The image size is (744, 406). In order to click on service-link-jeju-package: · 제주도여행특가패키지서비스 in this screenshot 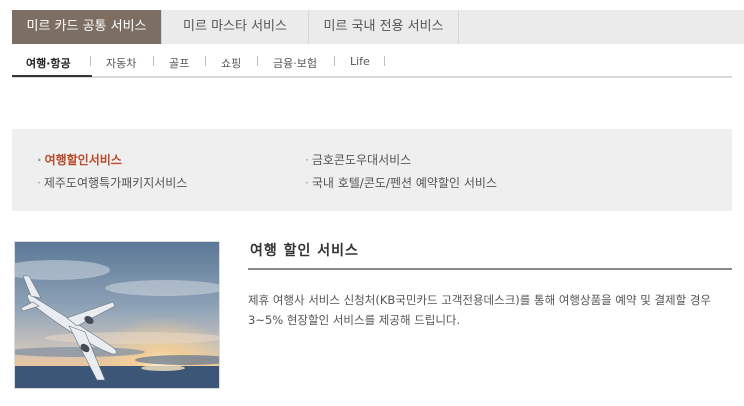, I will do `click(112, 182)`.